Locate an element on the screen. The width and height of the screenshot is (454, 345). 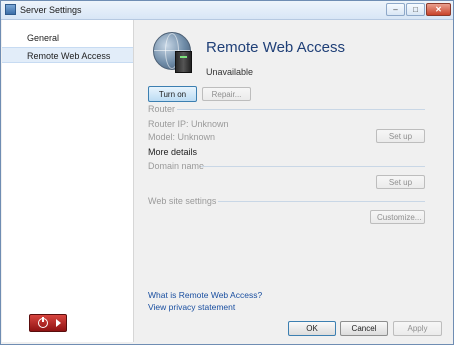
web-settings-divider is located at coordinates (321, 201).